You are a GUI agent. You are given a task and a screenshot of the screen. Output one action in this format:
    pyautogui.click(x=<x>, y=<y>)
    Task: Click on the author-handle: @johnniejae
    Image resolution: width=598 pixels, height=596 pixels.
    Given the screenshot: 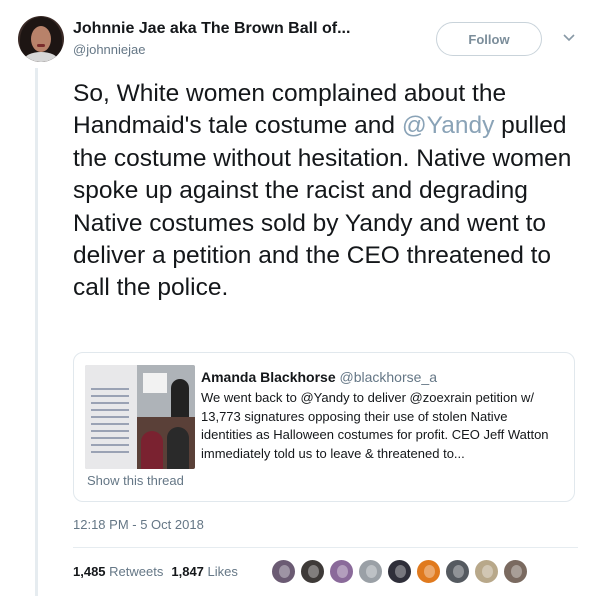 What is the action you would take?
    pyautogui.click(x=109, y=49)
    